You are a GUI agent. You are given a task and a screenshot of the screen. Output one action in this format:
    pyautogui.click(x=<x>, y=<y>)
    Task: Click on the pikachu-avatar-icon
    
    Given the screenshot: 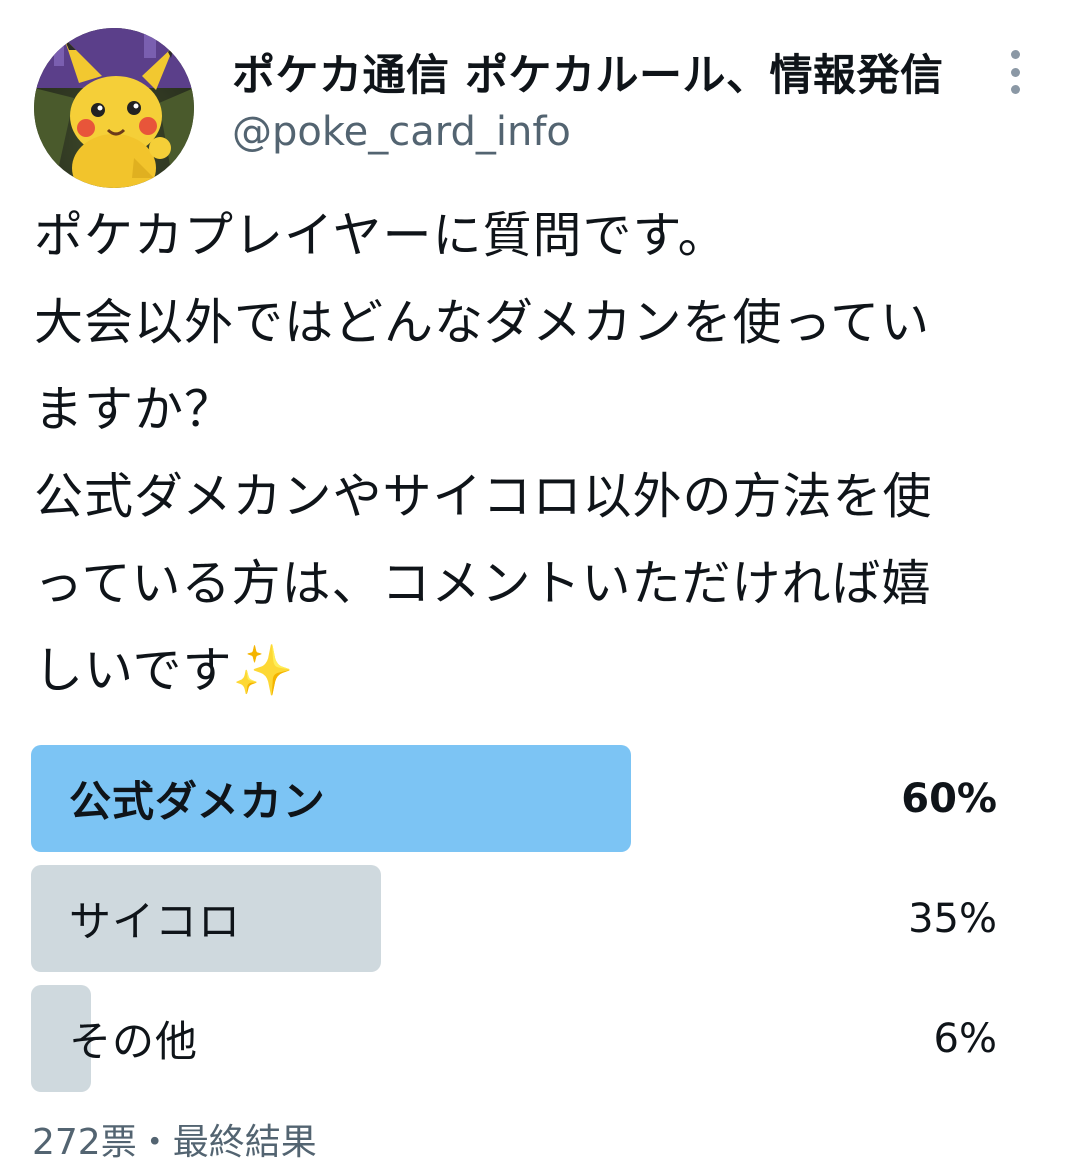 What is the action you would take?
    pyautogui.click(x=114, y=108)
    